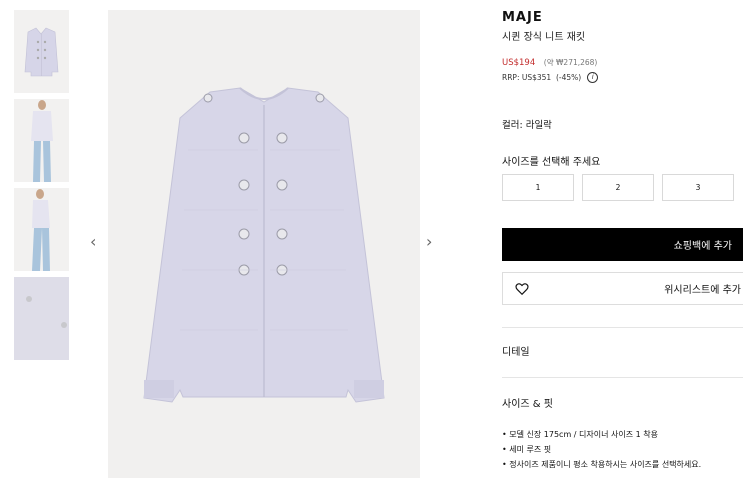  What do you see at coordinates (41, 51) in the screenshot?
I see `thumbnail-front` at bounding box center [41, 51].